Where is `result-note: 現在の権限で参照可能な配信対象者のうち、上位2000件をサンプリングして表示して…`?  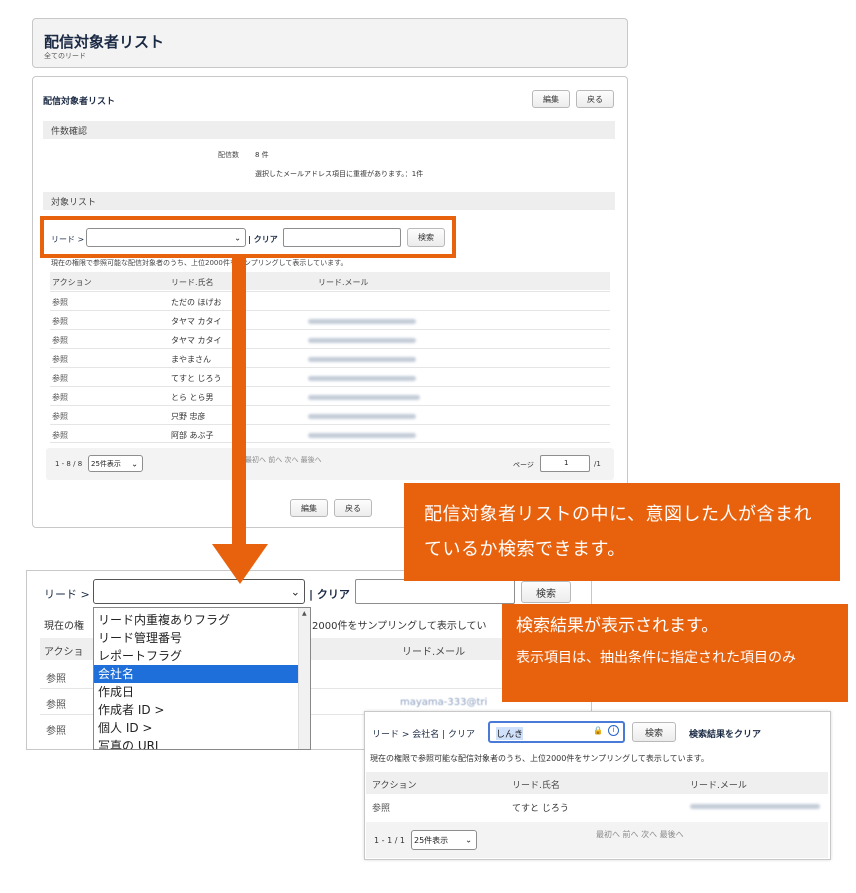 result-note: 現在の権限で参照可能な配信対象者のうち、上位2000件をサンプリングして表示して… is located at coordinates (539, 758).